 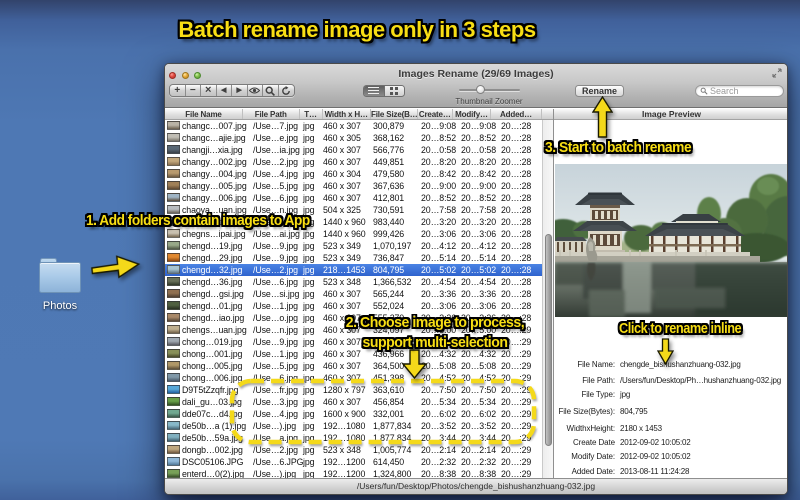 What do you see at coordinates (212, 365) in the screenshot?
I see `cell-name: chong…005.jpg` at bounding box center [212, 365].